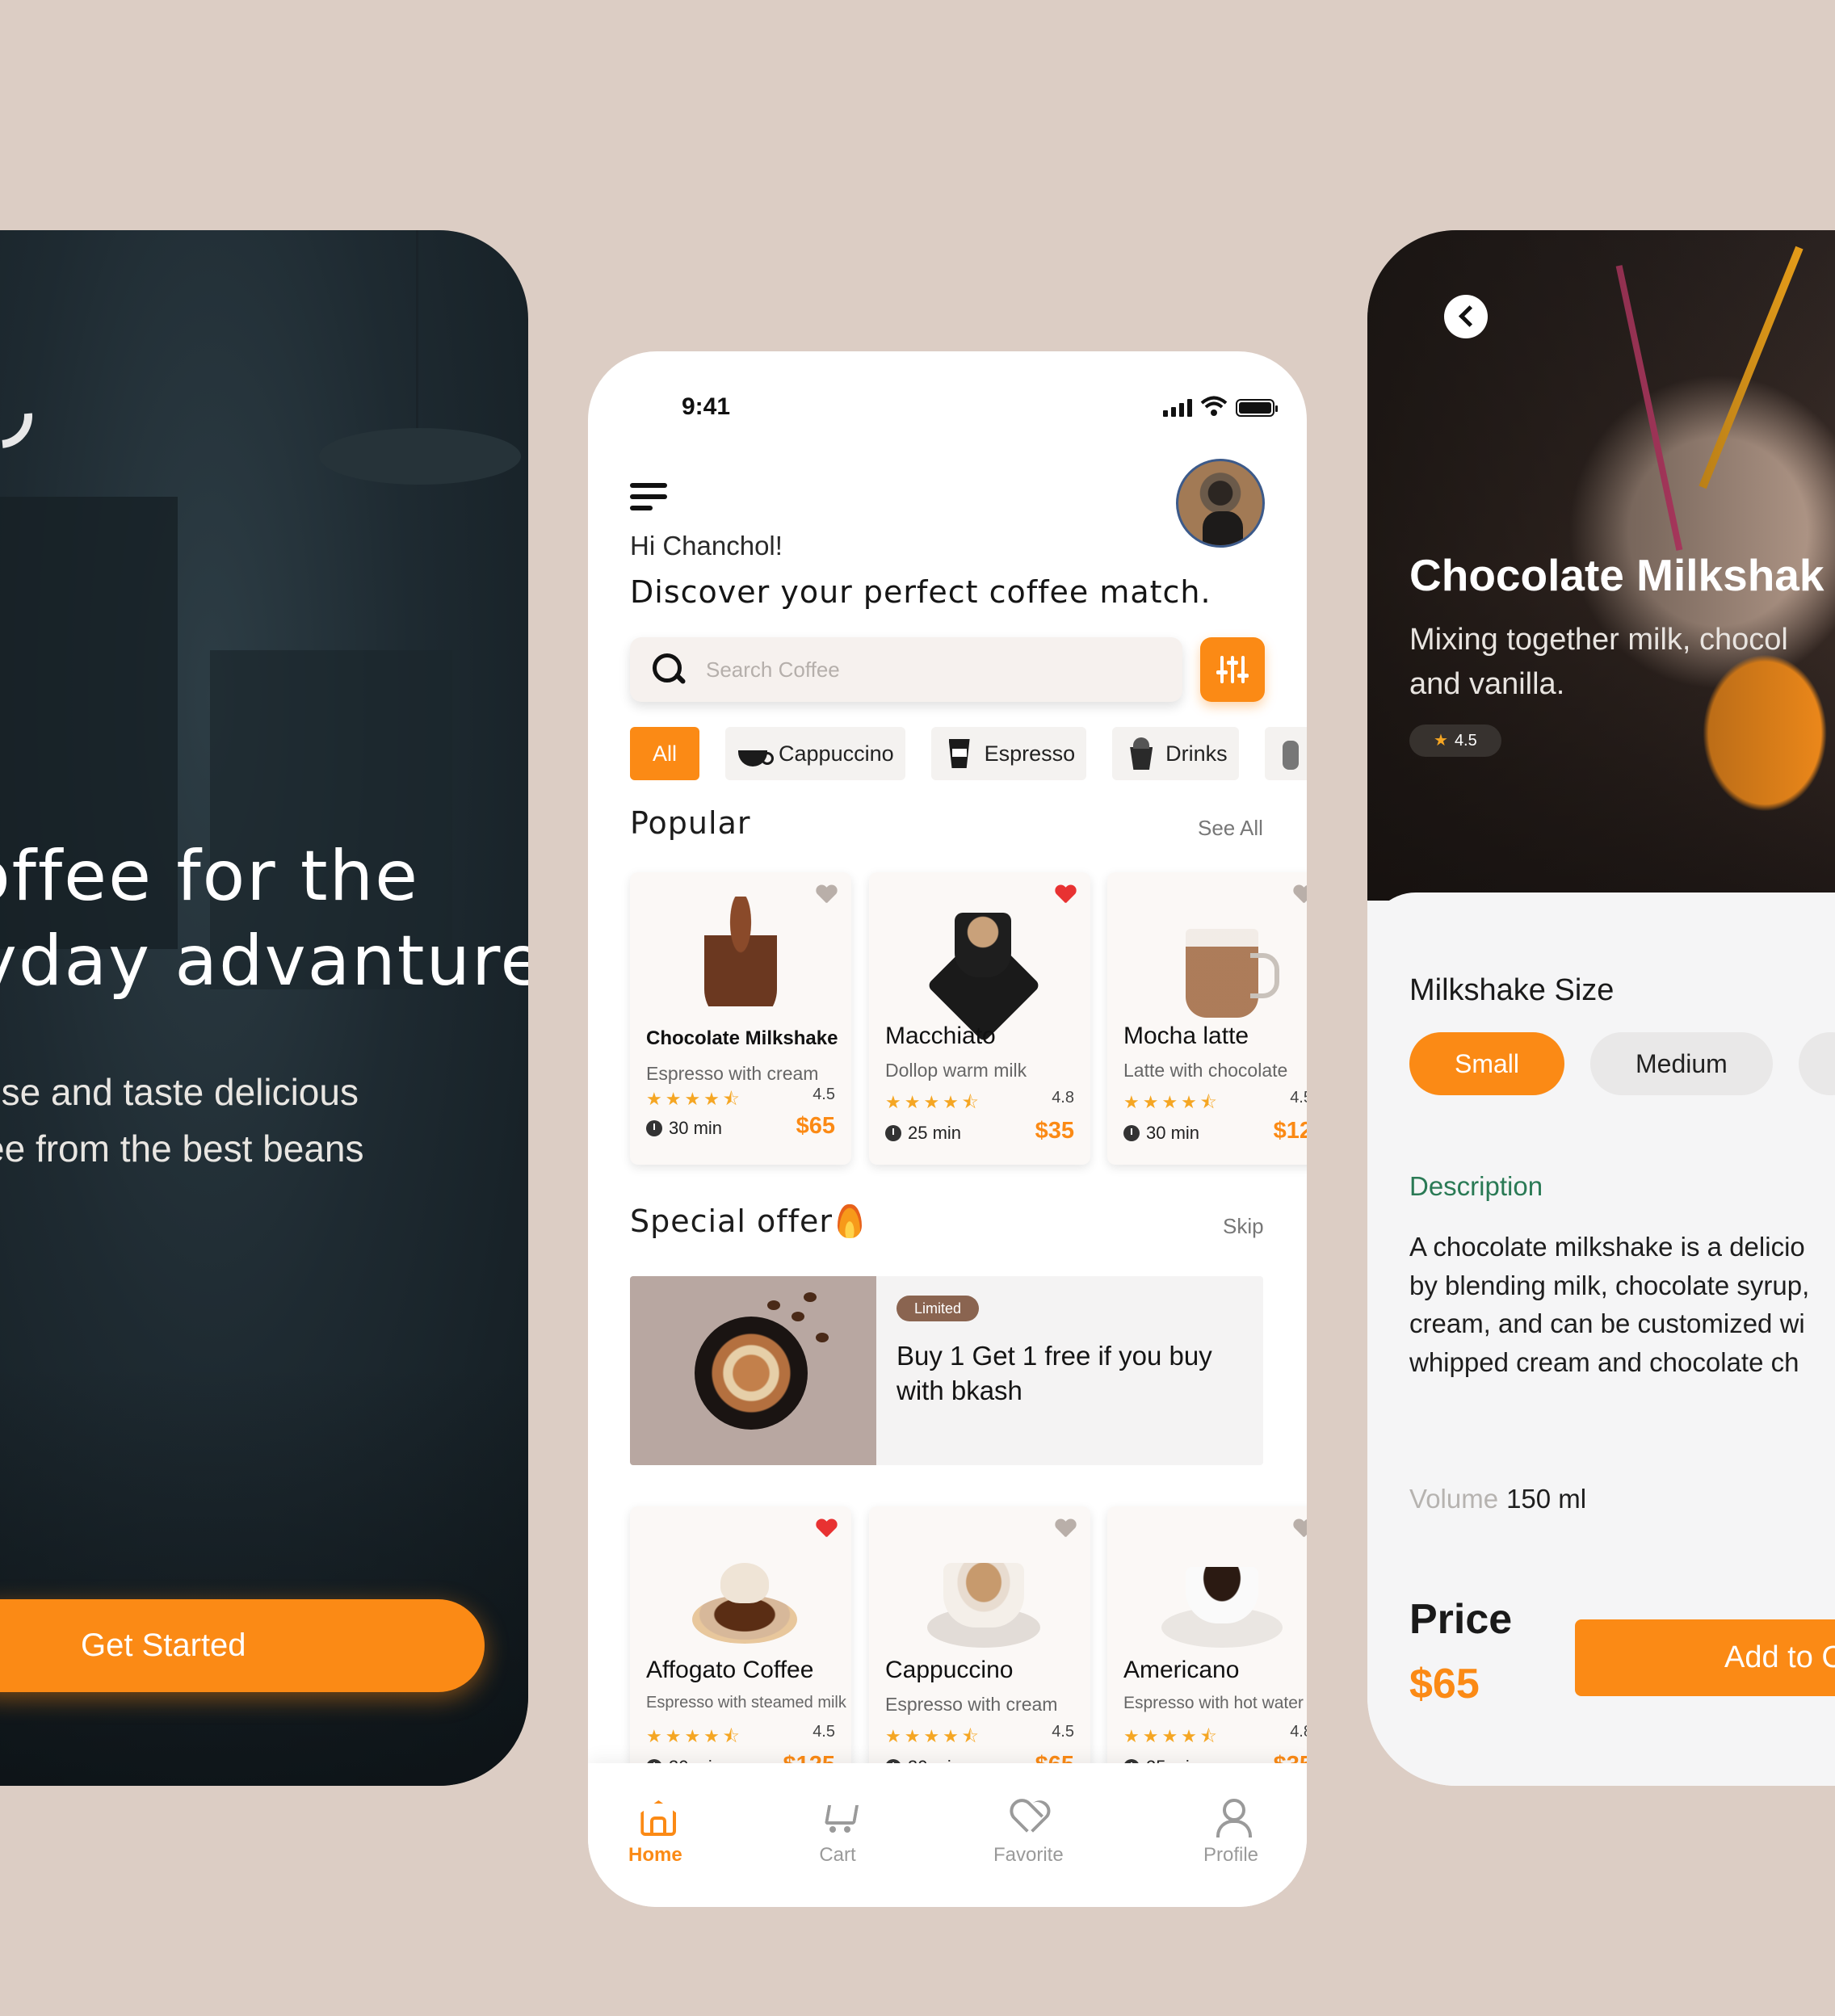 This screenshot has height=2016, width=1835. I want to click on home-icon, so click(655, 1816).